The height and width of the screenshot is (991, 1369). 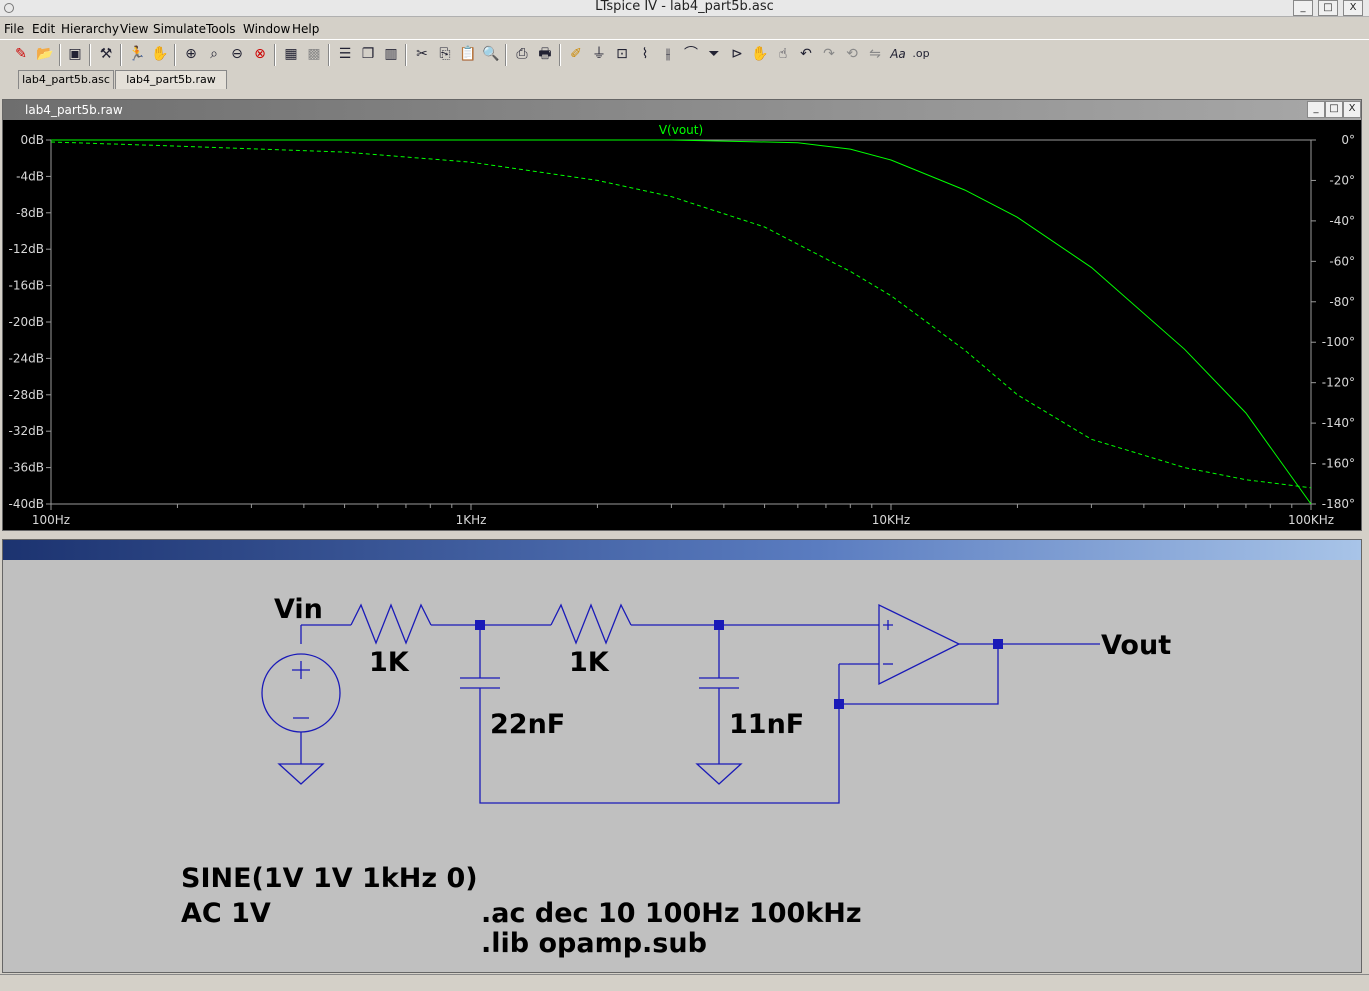 I want to click on y-right-tick-label: -120°, so click(x=1338, y=383).